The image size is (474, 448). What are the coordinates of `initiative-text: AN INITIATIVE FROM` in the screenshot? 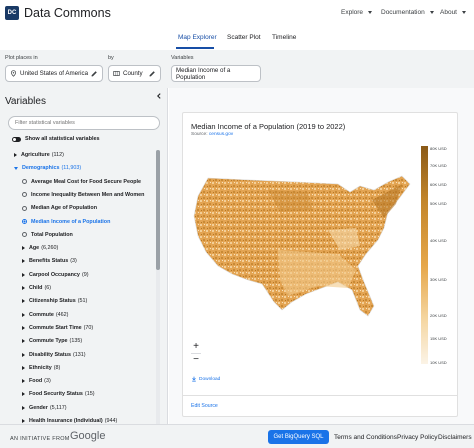 It's located at (40, 439).